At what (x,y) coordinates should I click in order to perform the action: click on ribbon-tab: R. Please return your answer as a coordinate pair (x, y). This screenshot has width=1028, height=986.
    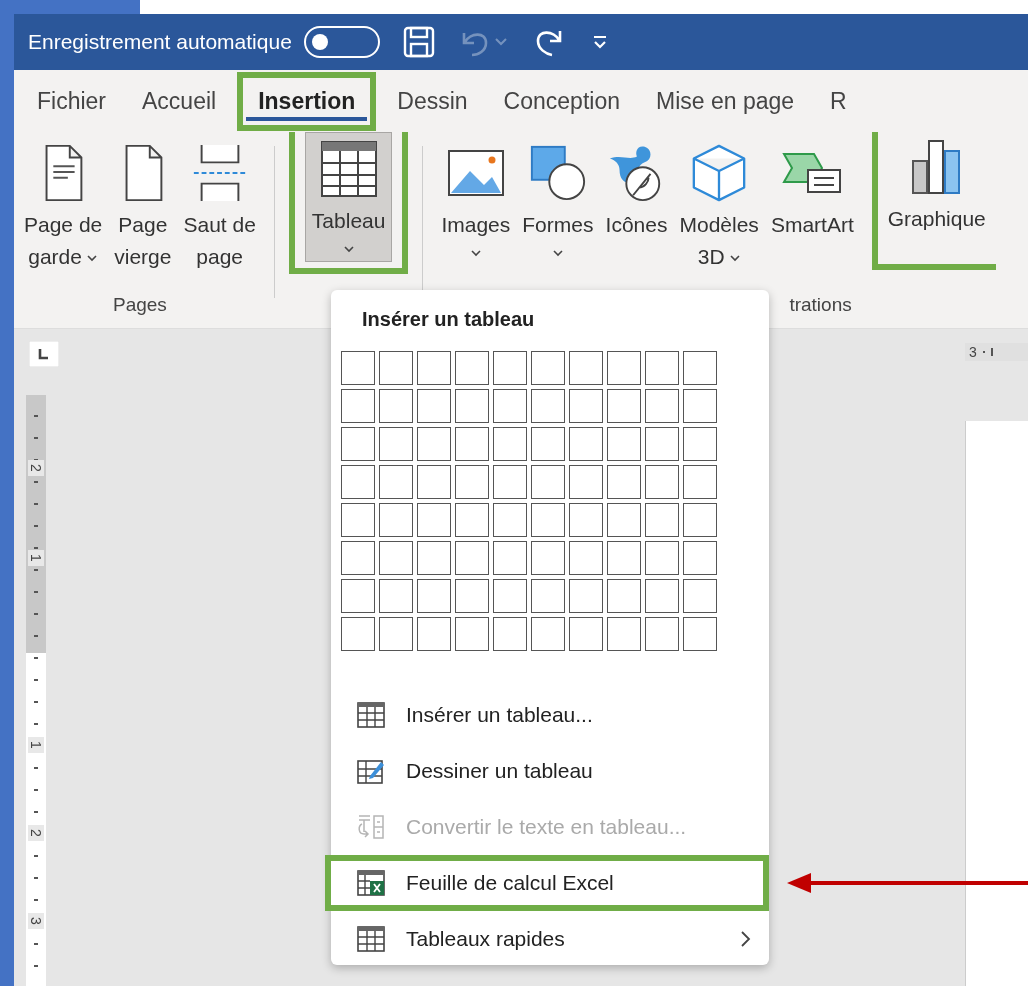
    Looking at the image, I should click on (838, 101).